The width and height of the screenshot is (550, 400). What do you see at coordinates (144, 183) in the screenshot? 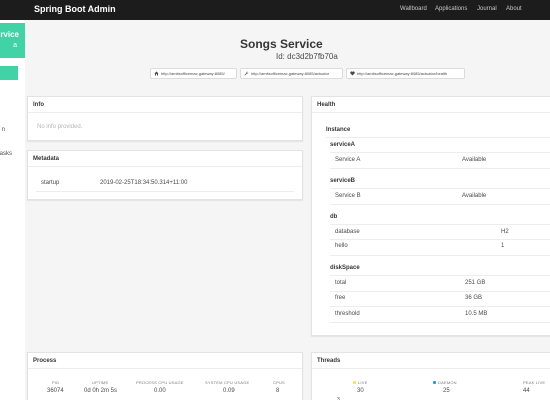
I see `metadata-value: 2019-02-25T18:34:50.314+11:00` at bounding box center [144, 183].